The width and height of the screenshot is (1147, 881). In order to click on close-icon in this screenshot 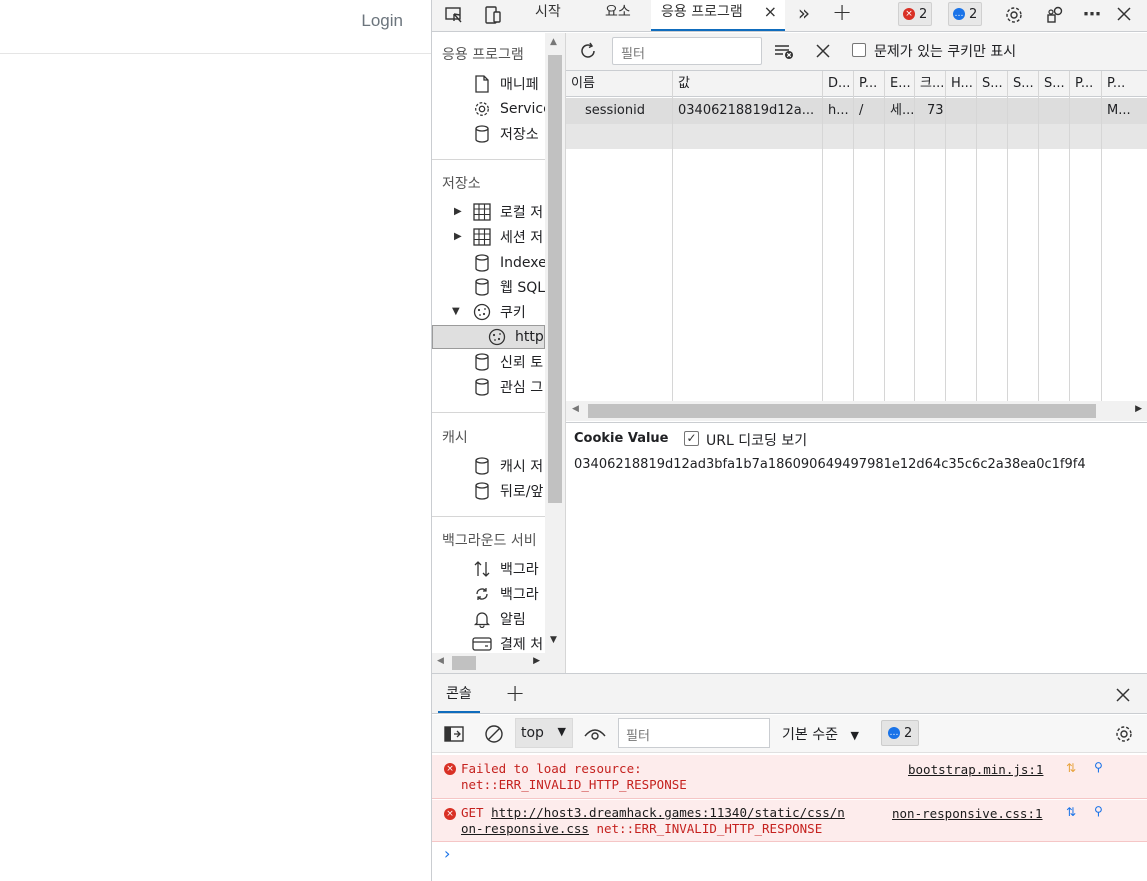, I will do `click(1124, 14)`.